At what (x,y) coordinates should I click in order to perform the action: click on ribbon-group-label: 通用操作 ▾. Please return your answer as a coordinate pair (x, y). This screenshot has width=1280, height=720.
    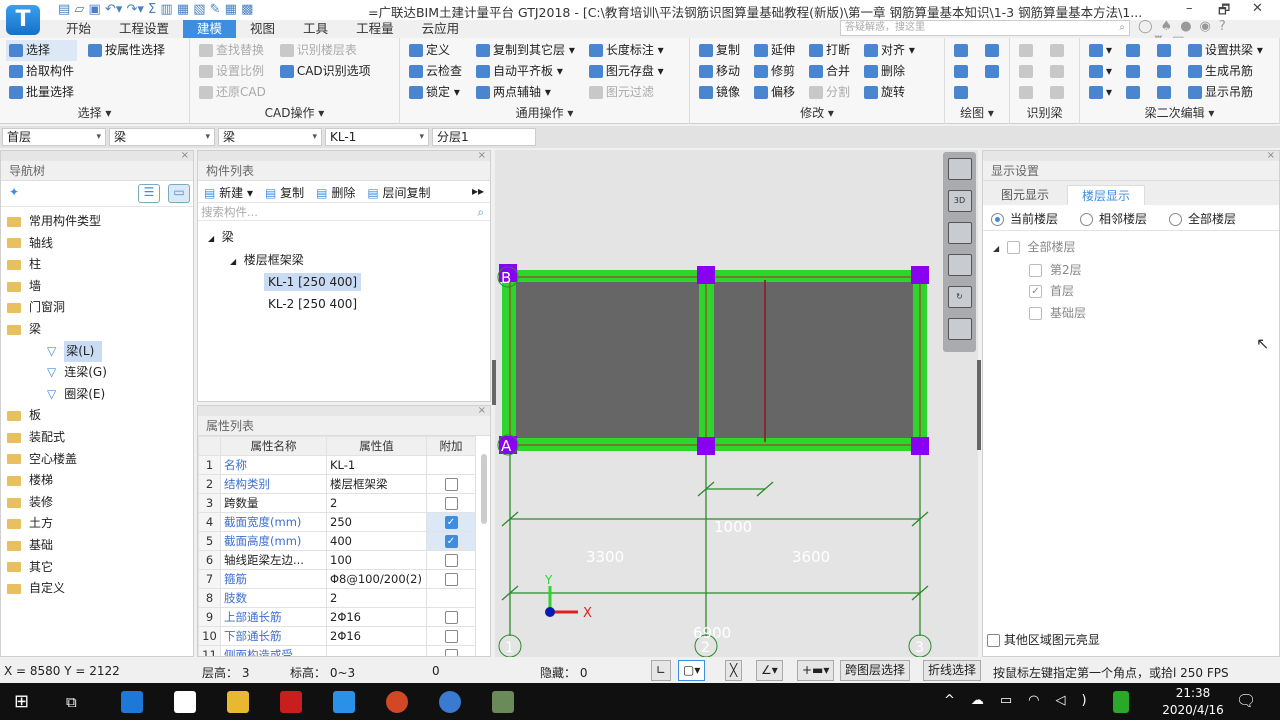
    Looking at the image, I should click on (544, 112).